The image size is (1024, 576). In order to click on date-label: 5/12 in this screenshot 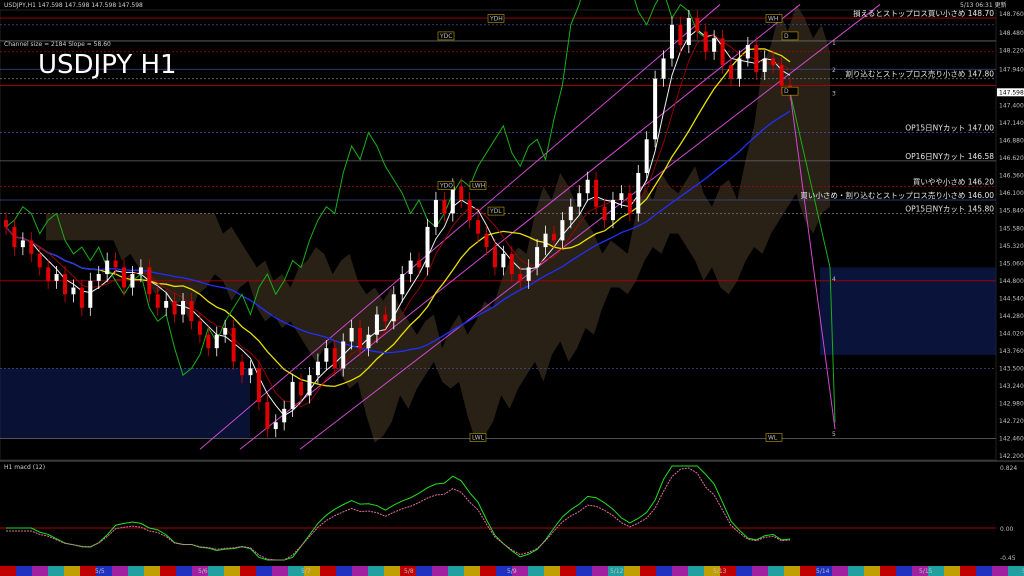, I will do `click(617, 571)`.